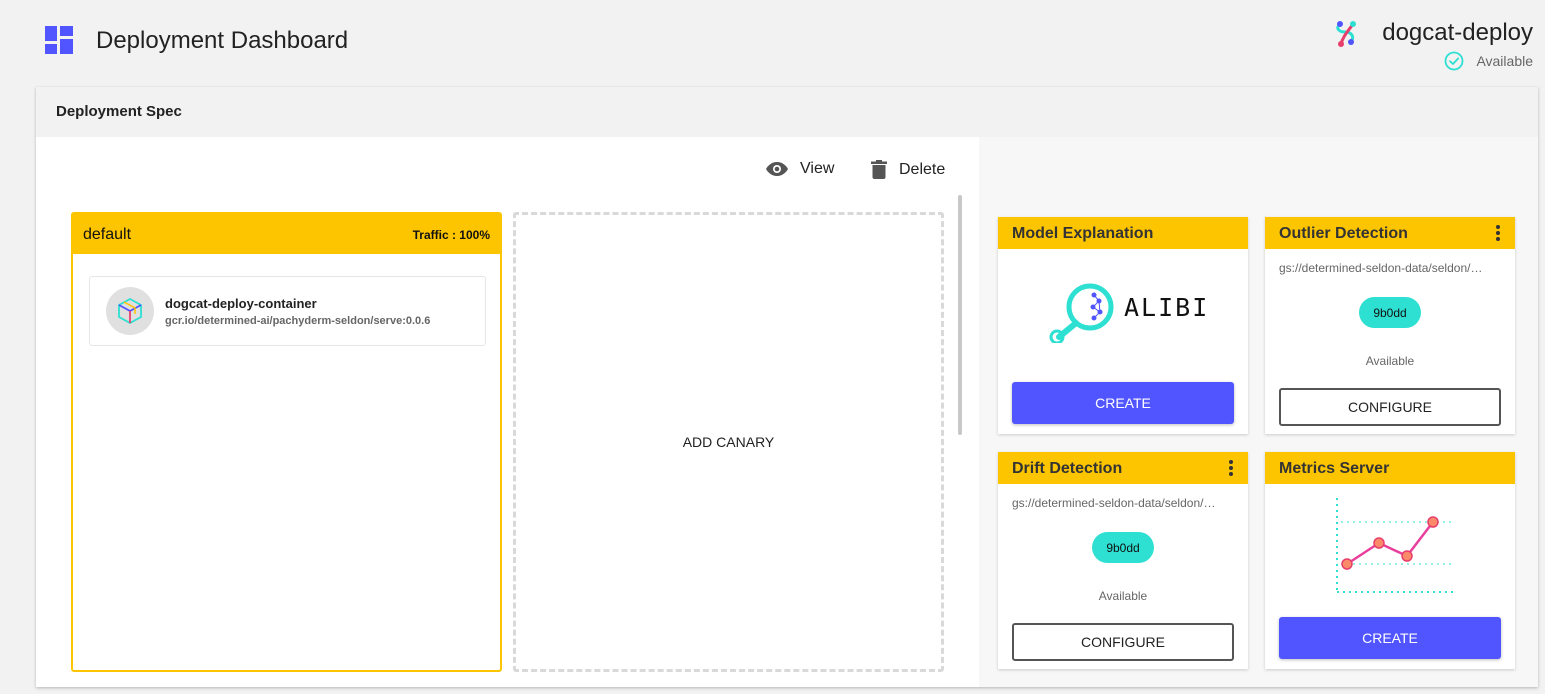 The width and height of the screenshot is (1545, 694). Describe the element at coordinates (286, 234) in the screenshot. I see `predictor-header: default Traffic : 100%` at that location.